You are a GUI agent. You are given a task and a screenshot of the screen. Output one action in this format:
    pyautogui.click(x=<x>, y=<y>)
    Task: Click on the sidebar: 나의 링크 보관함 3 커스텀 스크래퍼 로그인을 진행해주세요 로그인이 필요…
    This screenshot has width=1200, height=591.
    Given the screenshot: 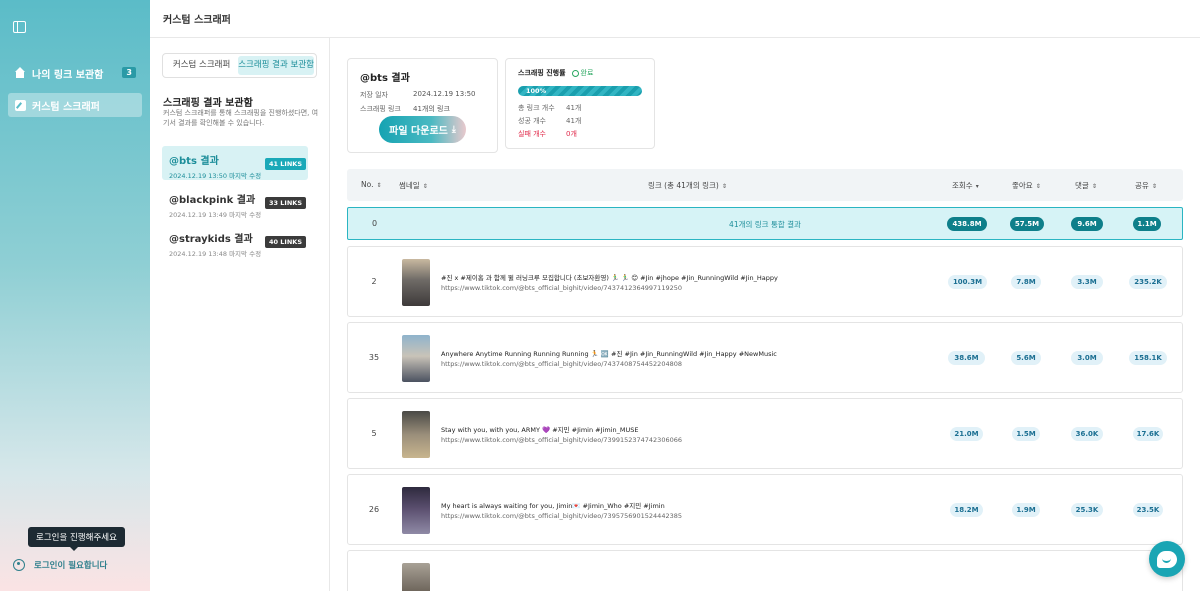 What is the action you would take?
    pyautogui.click(x=75, y=295)
    